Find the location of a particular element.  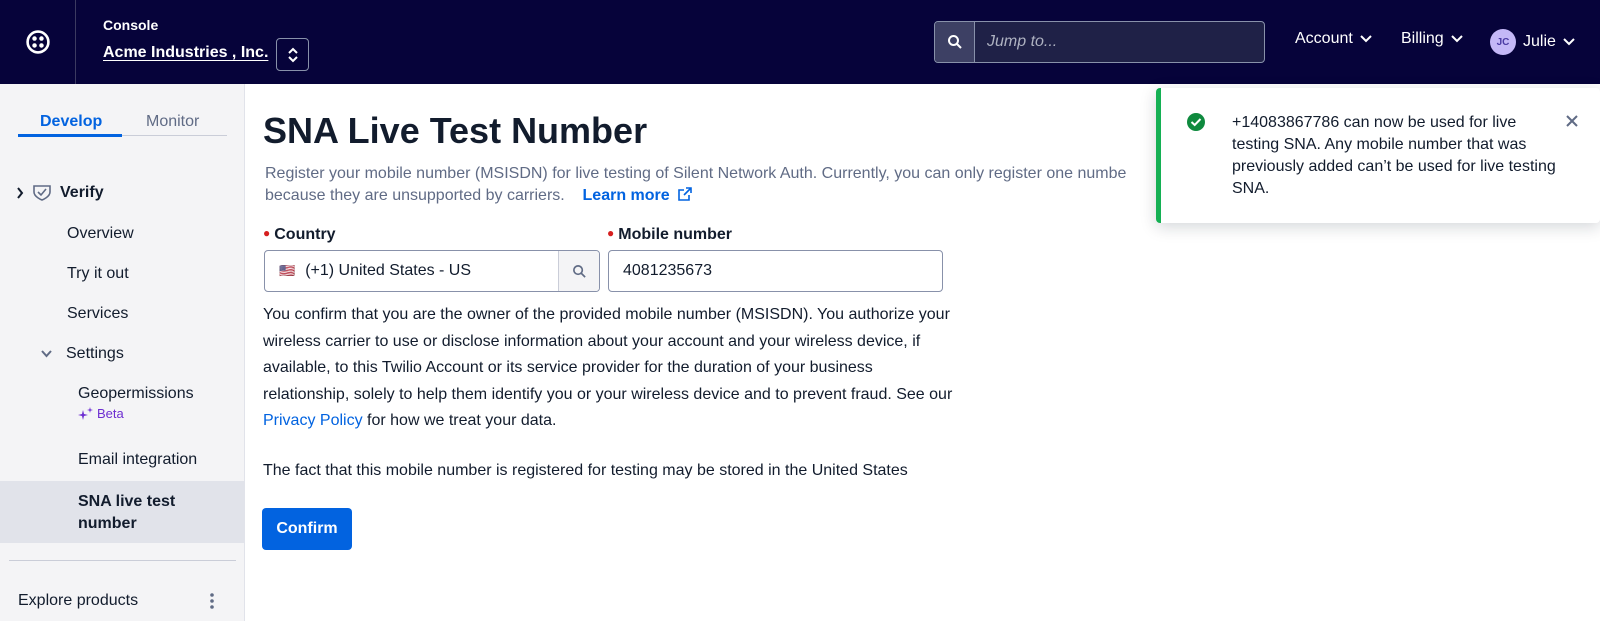

country-field-label: ● Country is located at coordinates (299, 235).